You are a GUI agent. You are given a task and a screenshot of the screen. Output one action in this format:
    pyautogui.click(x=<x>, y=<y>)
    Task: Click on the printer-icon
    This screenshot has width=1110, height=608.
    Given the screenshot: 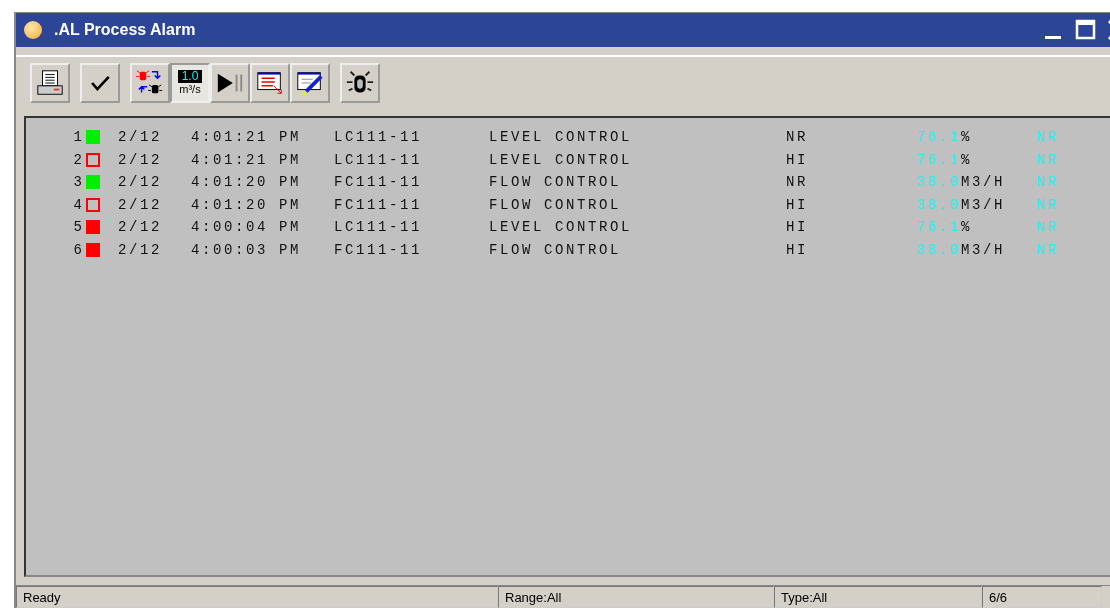 What is the action you would take?
    pyautogui.click(x=50, y=83)
    